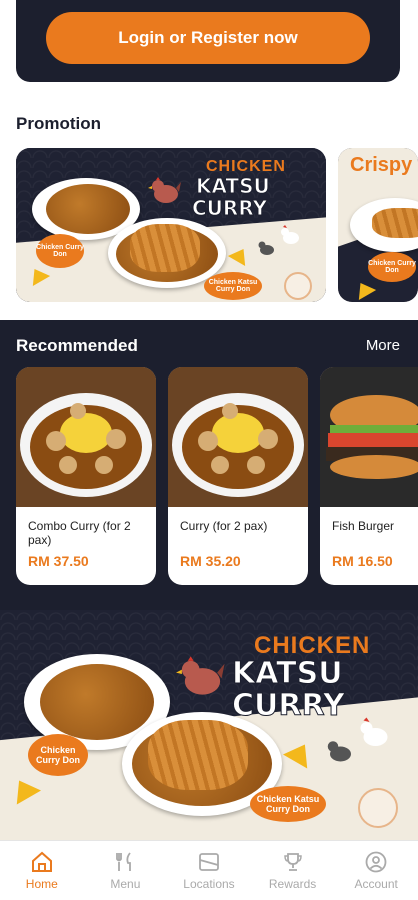  Describe the element at coordinates (292, 862) in the screenshot. I see `trophy-icon` at that location.